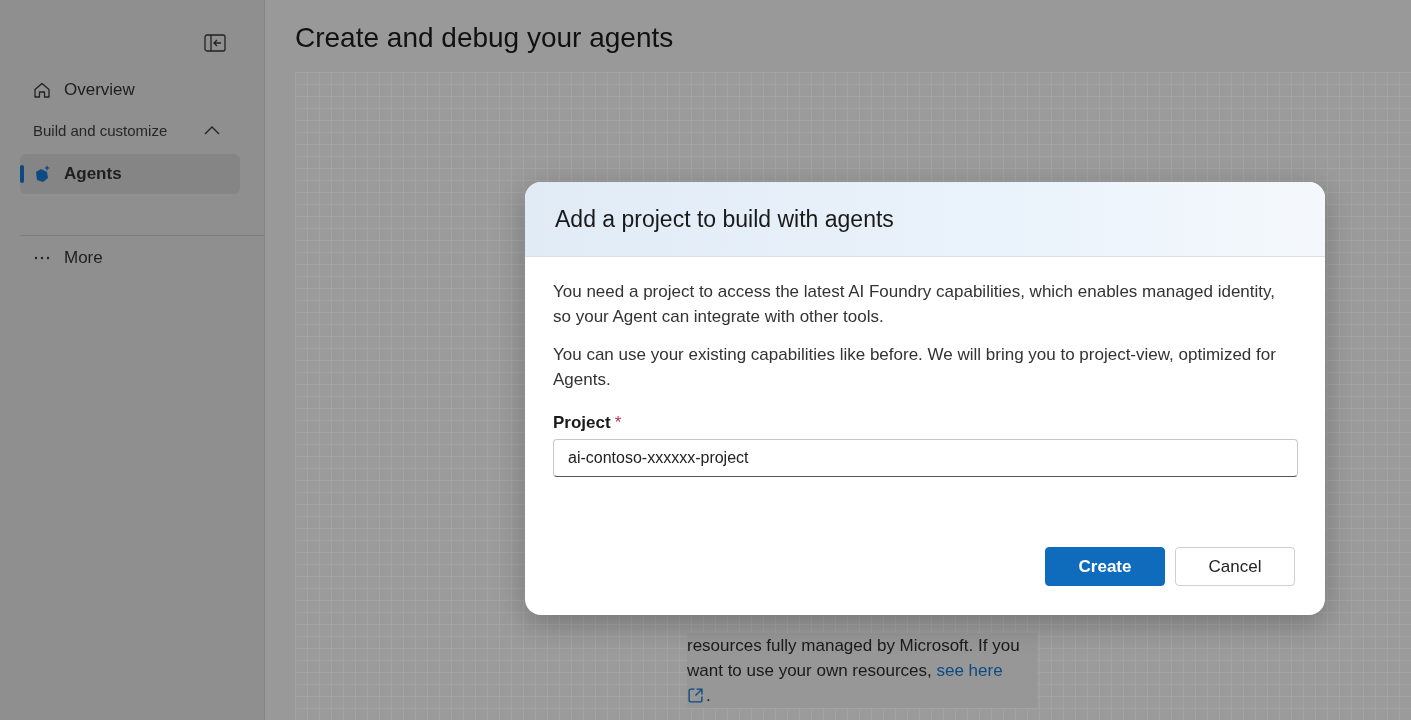  Describe the element at coordinates (130, 130) in the screenshot. I see `section-header: Build and customize` at that location.